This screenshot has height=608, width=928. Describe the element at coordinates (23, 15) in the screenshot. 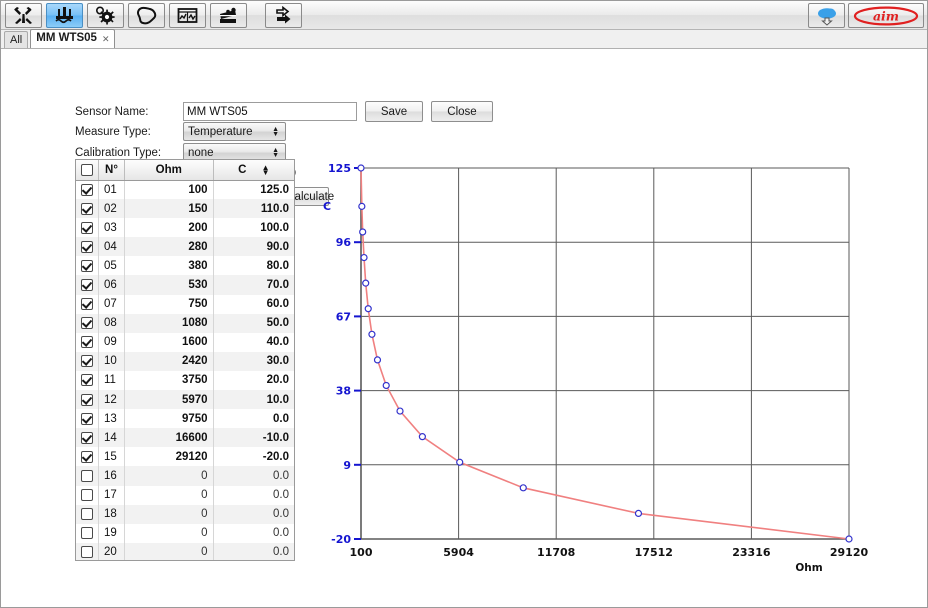

I see `tools-icon-button` at that location.